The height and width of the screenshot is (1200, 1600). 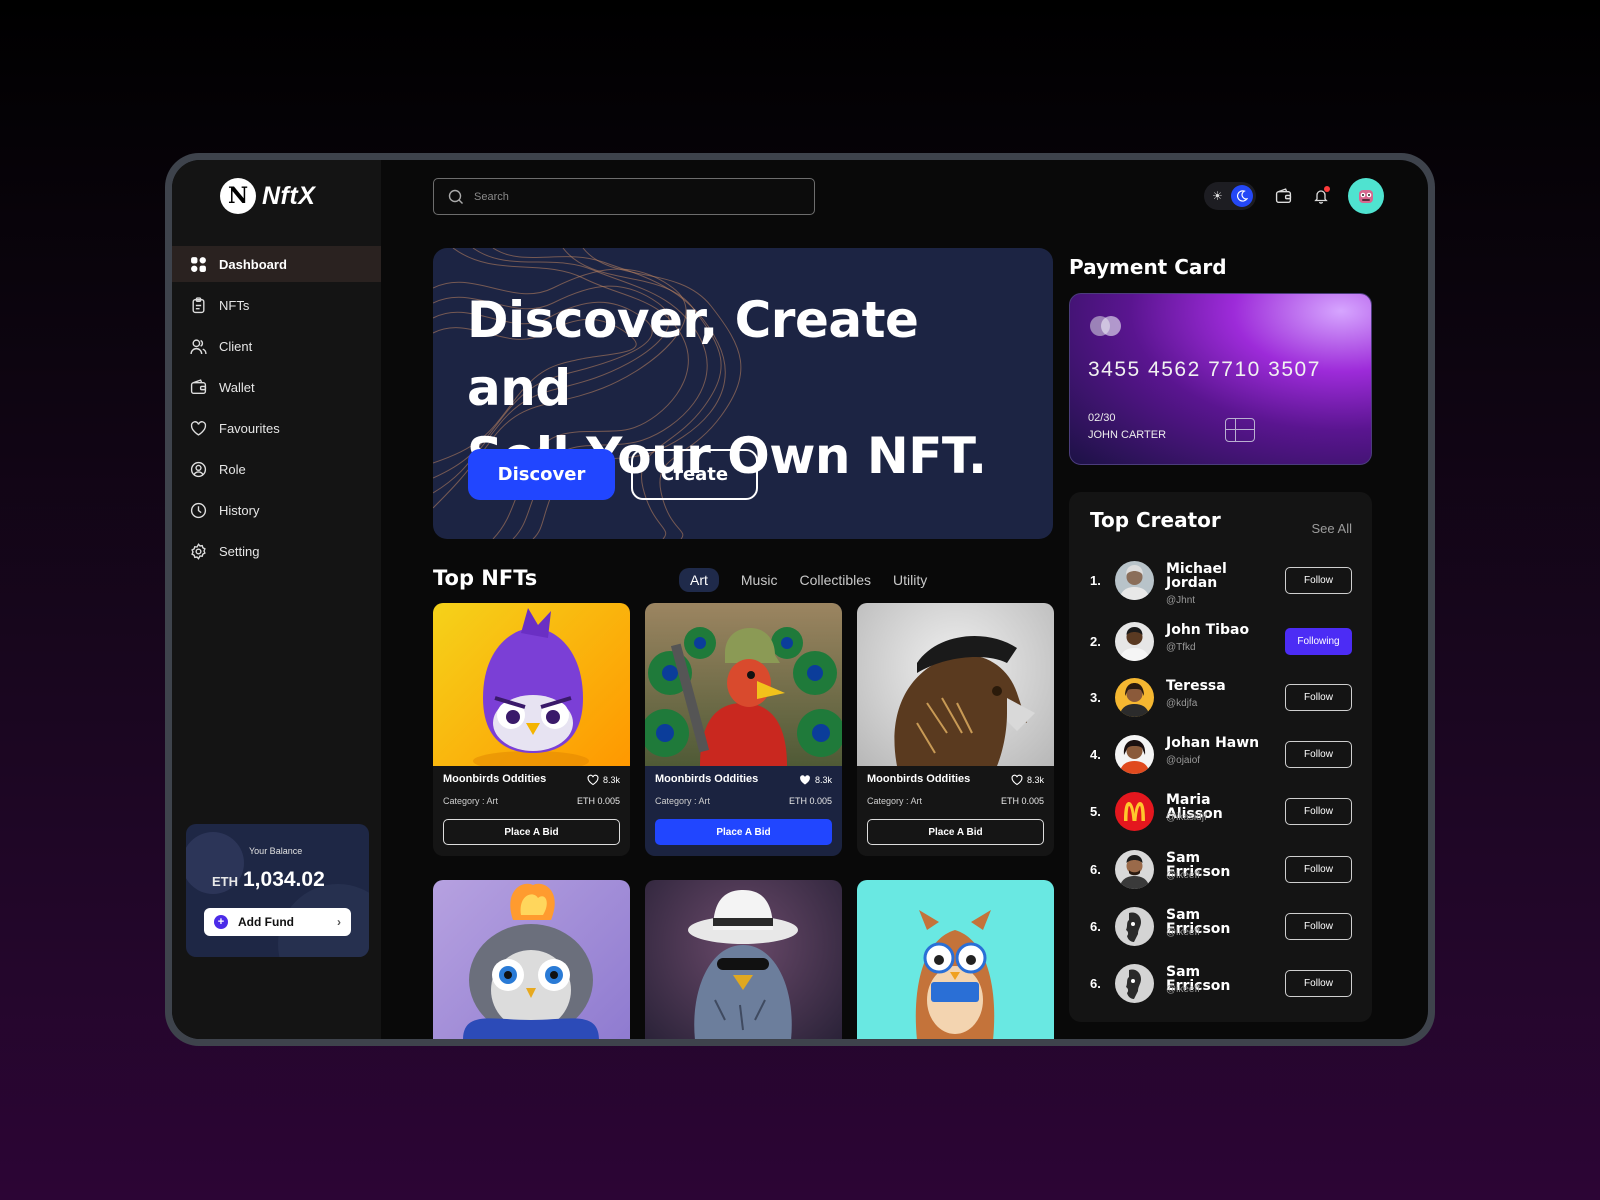 I want to click on payment-card: 3455 4562 7710 3507 02/30 JOHN CARTER, so click(x=1220, y=379).